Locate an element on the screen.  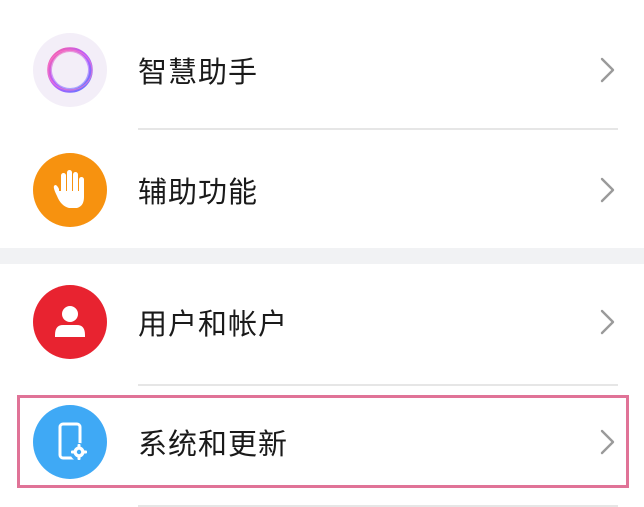
settings-item-label: 系统和更新 is located at coordinates (213, 444).